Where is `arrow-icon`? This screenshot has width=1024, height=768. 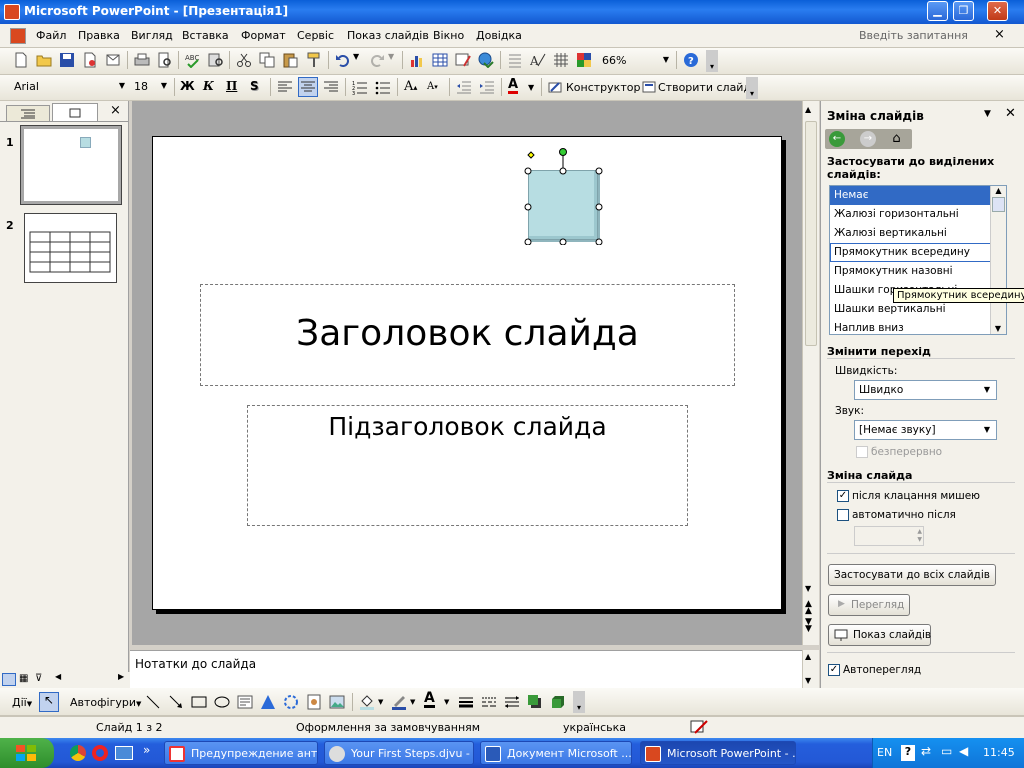 arrow-icon is located at coordinates (176, 702).